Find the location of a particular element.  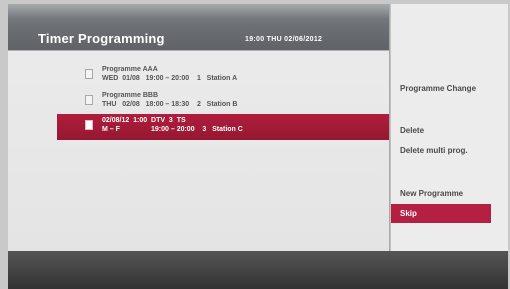

menu-item-label: Programme Change is located at coordinates (438, 88).